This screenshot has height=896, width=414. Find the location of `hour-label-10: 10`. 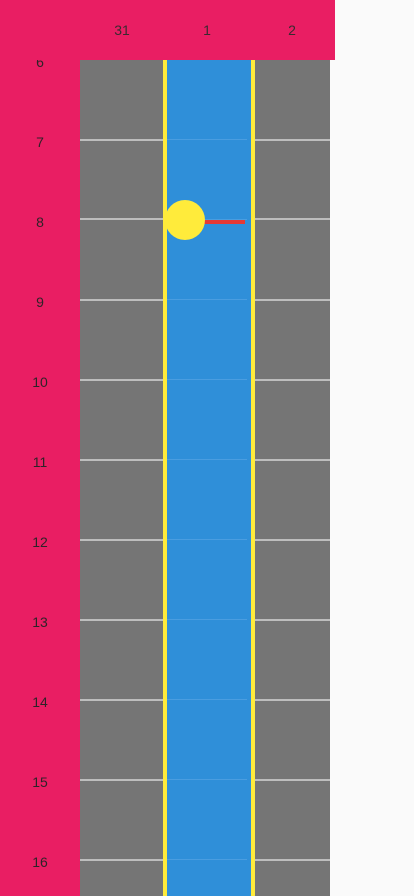

hour-label-10: 10 is located at coordinates (40, 382).